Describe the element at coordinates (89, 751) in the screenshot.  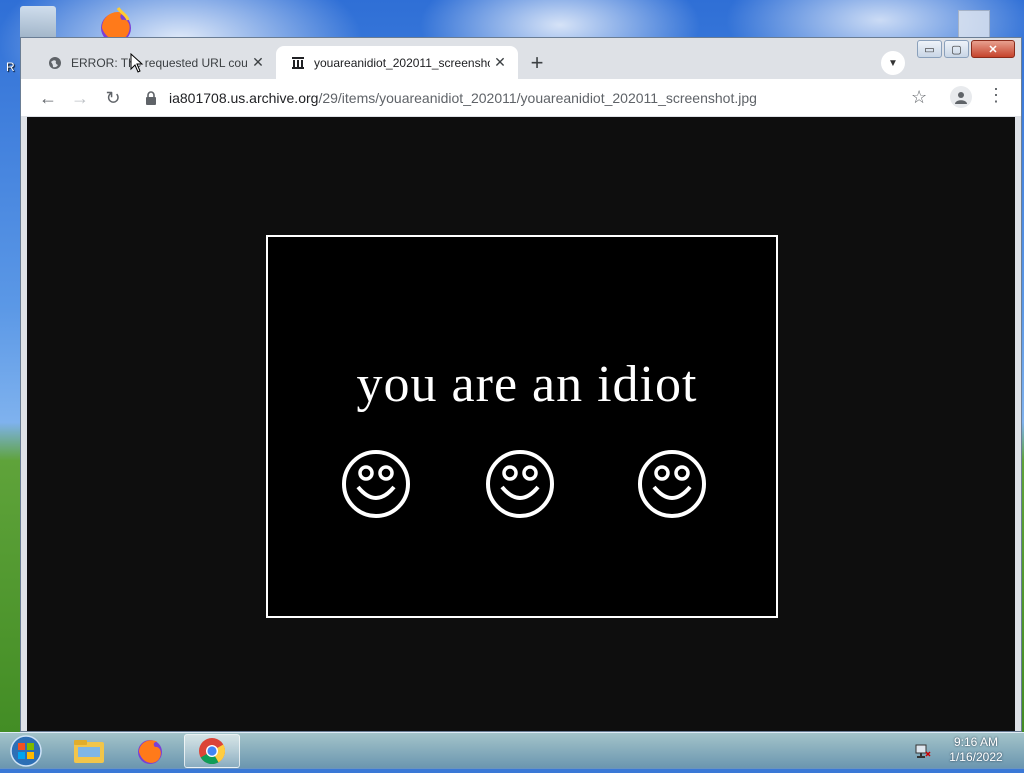
I see `explorer-icon` at that location.